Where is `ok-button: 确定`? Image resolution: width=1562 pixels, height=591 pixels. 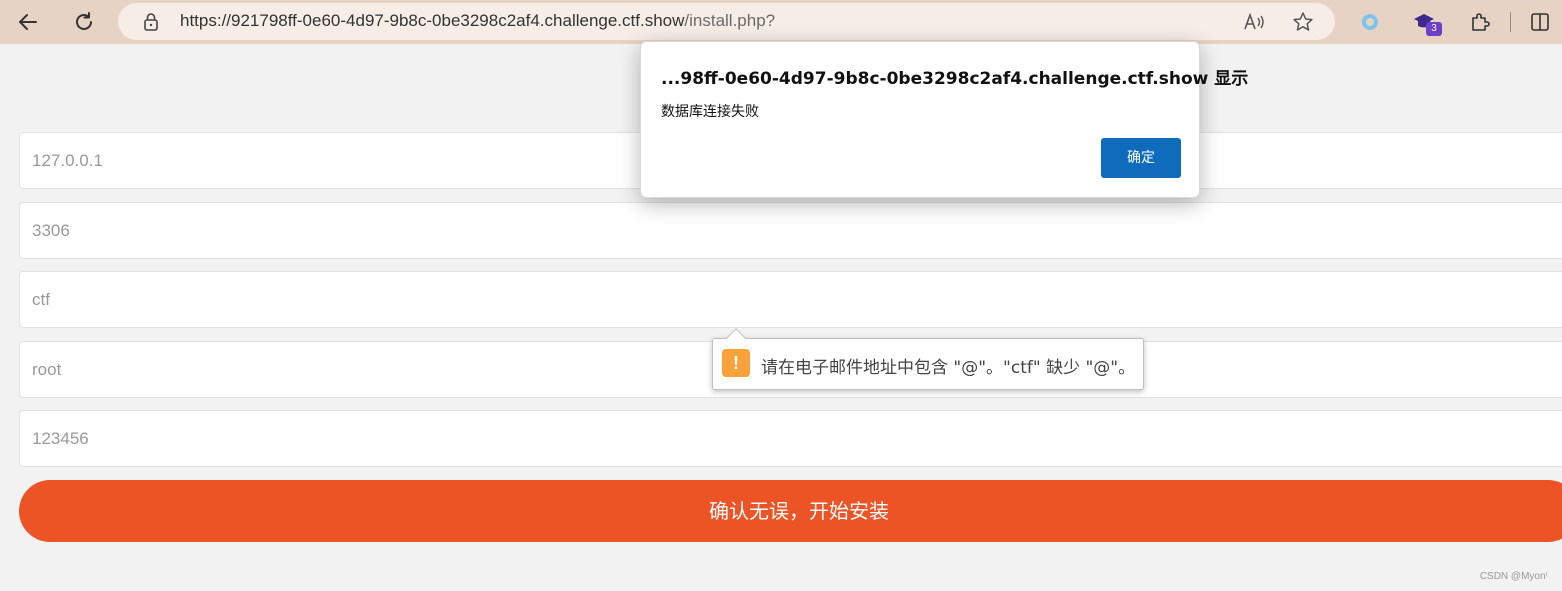 ok-button: 确定 is located at coordinates (1141, 158).